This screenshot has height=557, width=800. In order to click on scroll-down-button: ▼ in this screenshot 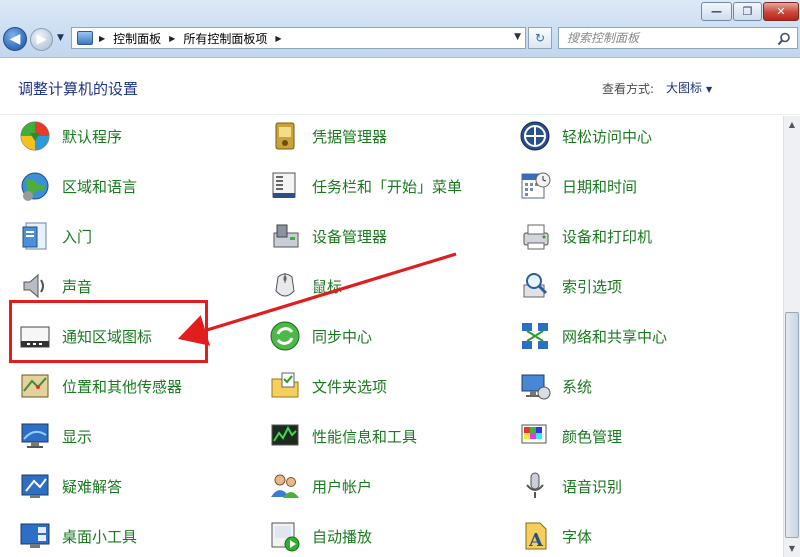, I will do `click(792, 548)`.